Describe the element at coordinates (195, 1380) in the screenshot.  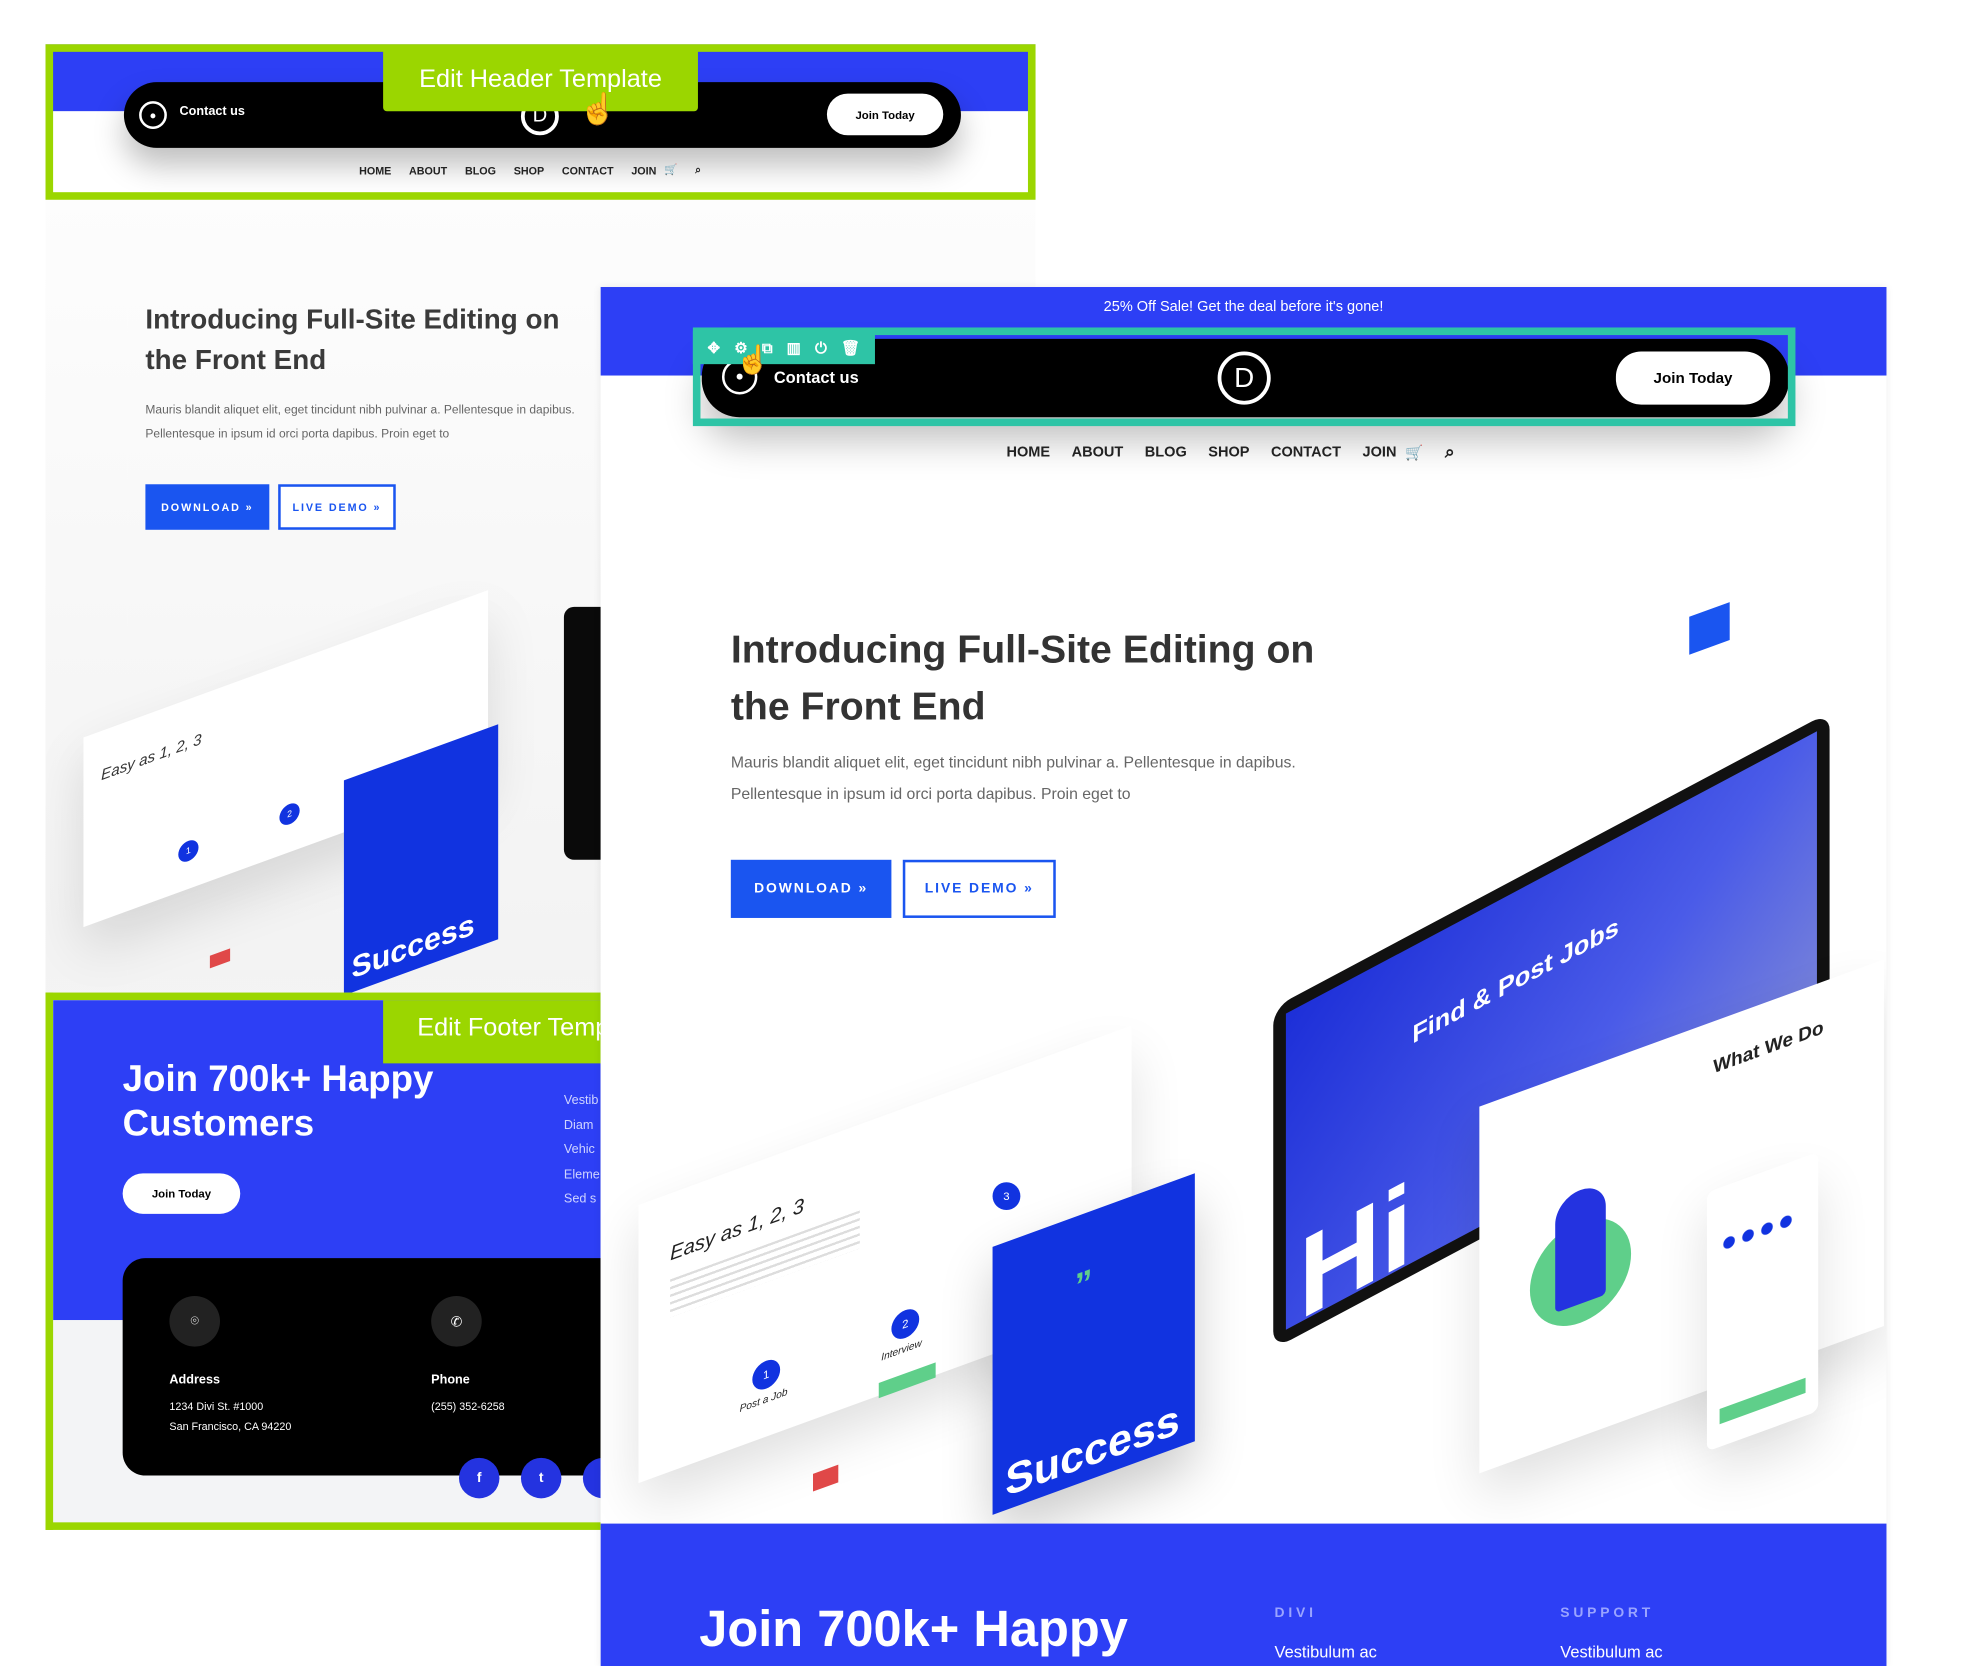
I see `address-label: Address` at that location.